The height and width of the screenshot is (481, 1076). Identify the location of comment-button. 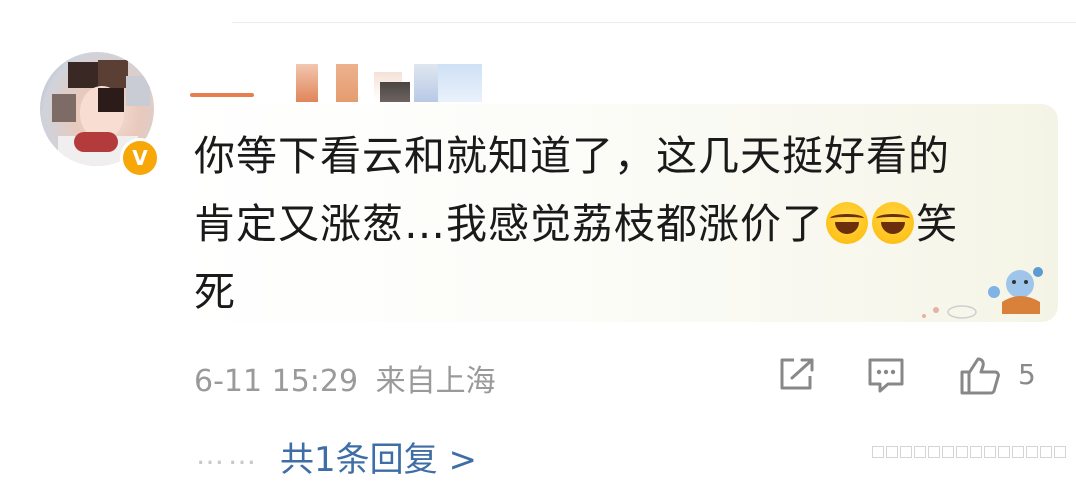
(886, 375).